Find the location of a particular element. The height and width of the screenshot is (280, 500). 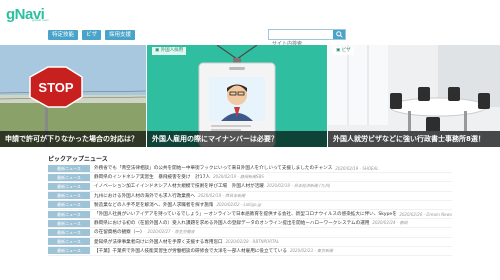

search-icon is located at coordinates (339, 34).